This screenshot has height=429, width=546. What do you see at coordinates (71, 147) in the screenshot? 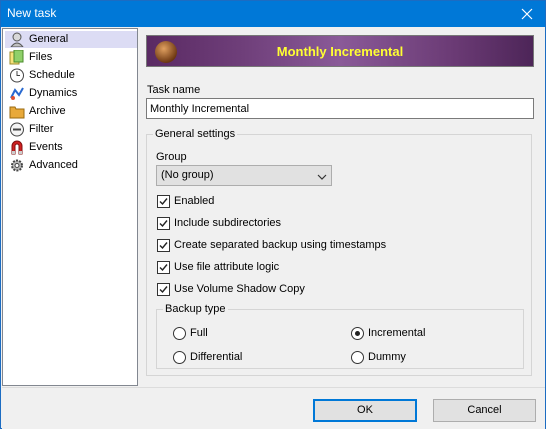
I see `sidebar-item-events: Events` at bounding box center [71, 147].